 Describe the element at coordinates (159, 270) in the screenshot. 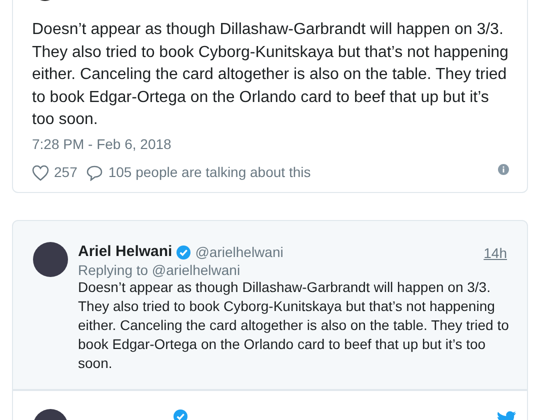

I see `replying-to: Replying to @arielhelwani` at that location.